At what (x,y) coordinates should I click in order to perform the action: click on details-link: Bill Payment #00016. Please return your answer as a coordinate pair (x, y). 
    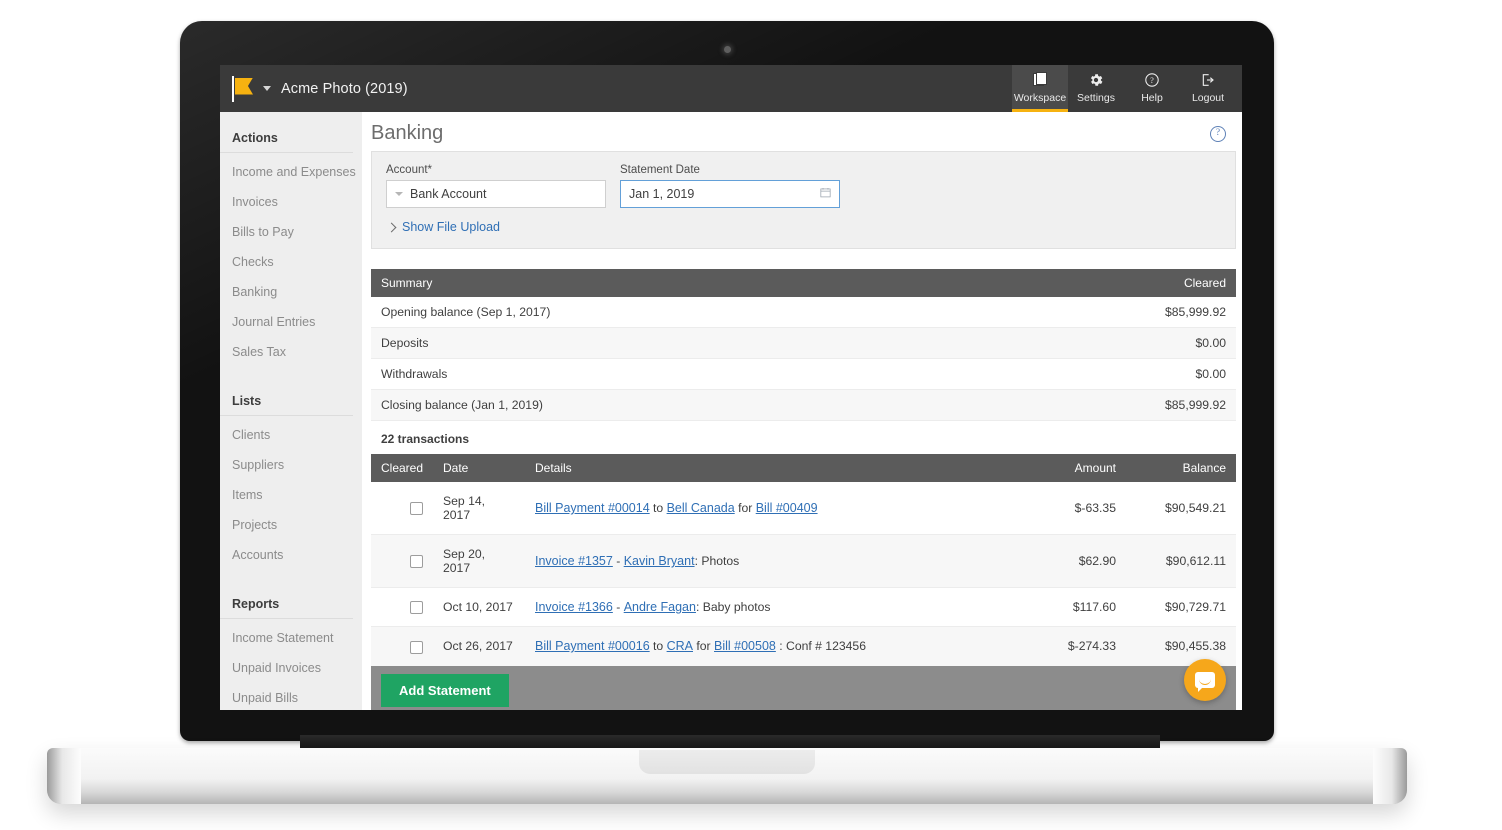
    Looking at the image, I should click on (592, 646).